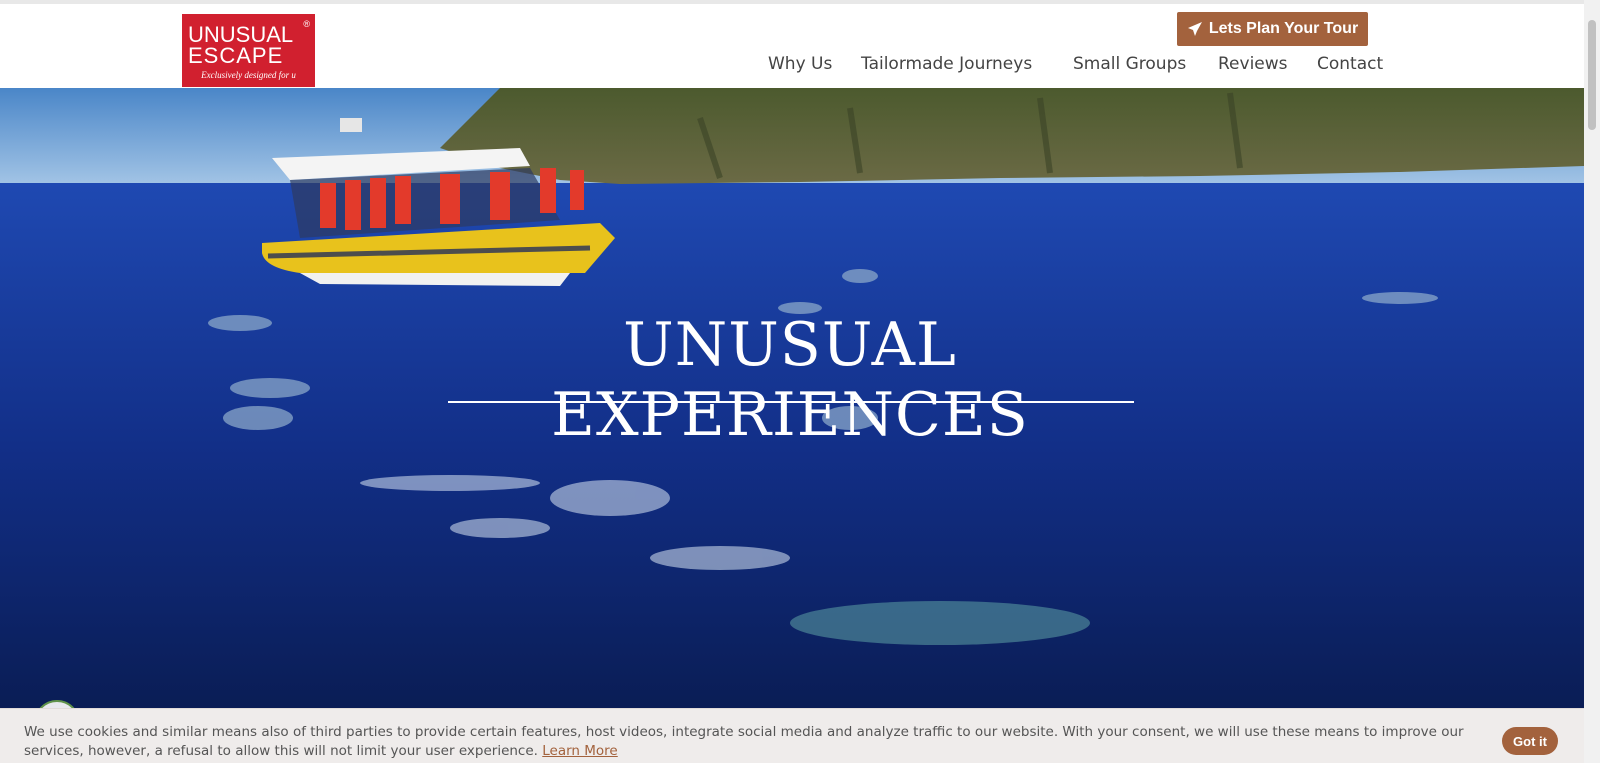  Describe the element at coordinates (940, 623) in the screenshot. I see `underwater-dolphin` at that location.